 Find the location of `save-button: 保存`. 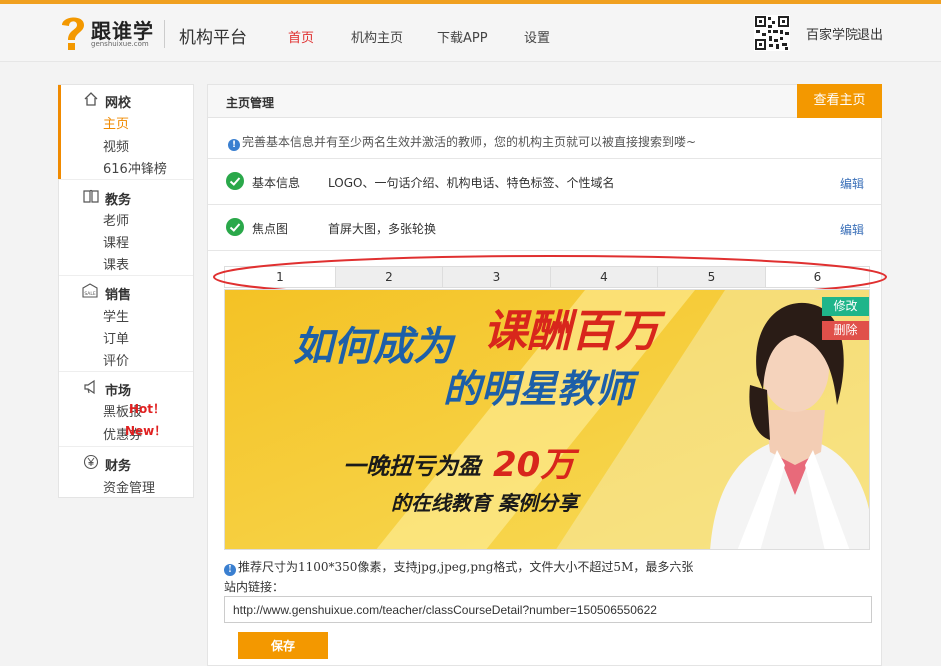

save-button: 保存 is located at coordinates (283, 645).